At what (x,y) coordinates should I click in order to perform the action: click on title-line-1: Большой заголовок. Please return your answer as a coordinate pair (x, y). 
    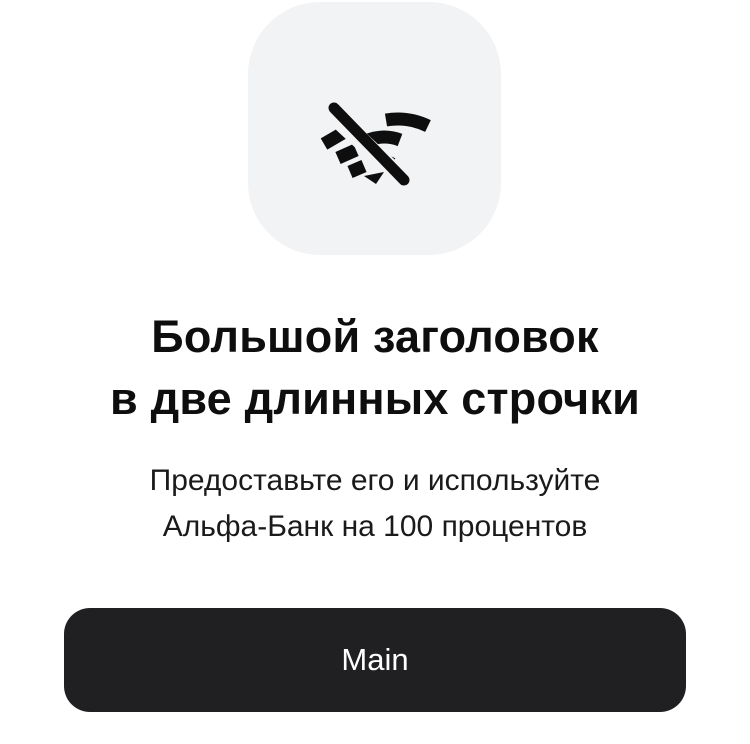
    Looking at the image, I should click on (375, 336).